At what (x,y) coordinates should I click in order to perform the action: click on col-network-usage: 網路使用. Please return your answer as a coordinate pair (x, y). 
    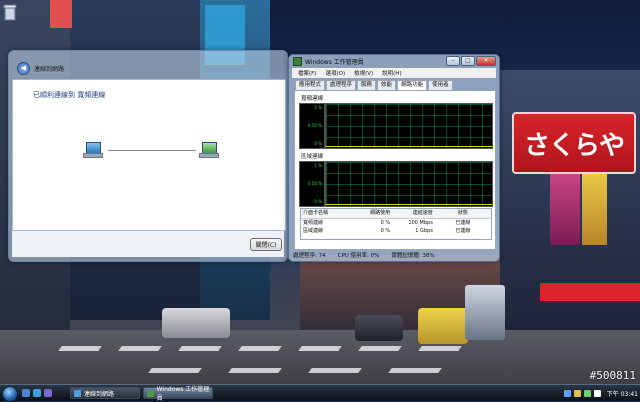
    Looking at the image, I should click on (374, 213).